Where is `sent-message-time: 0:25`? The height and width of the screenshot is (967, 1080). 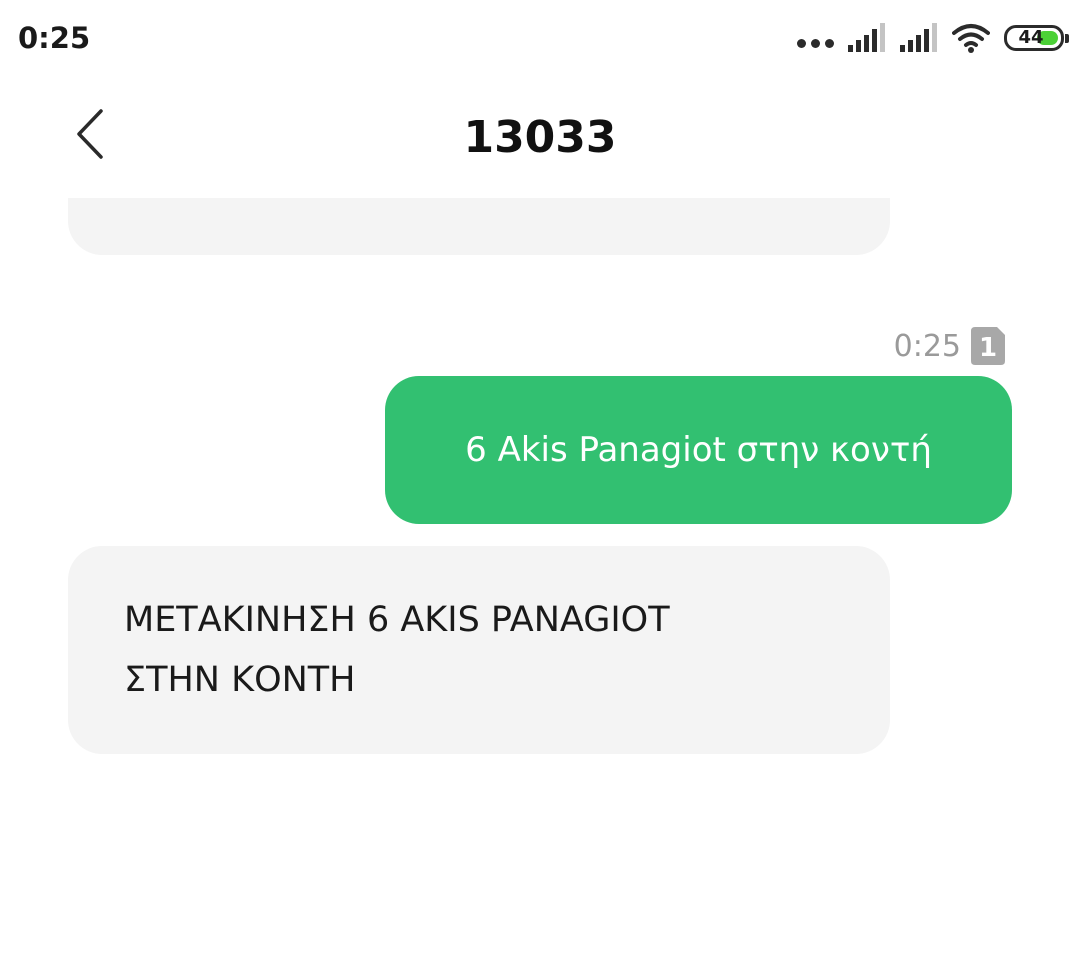 sent-message-time: 0:25 is located at coordinates (927, 346).